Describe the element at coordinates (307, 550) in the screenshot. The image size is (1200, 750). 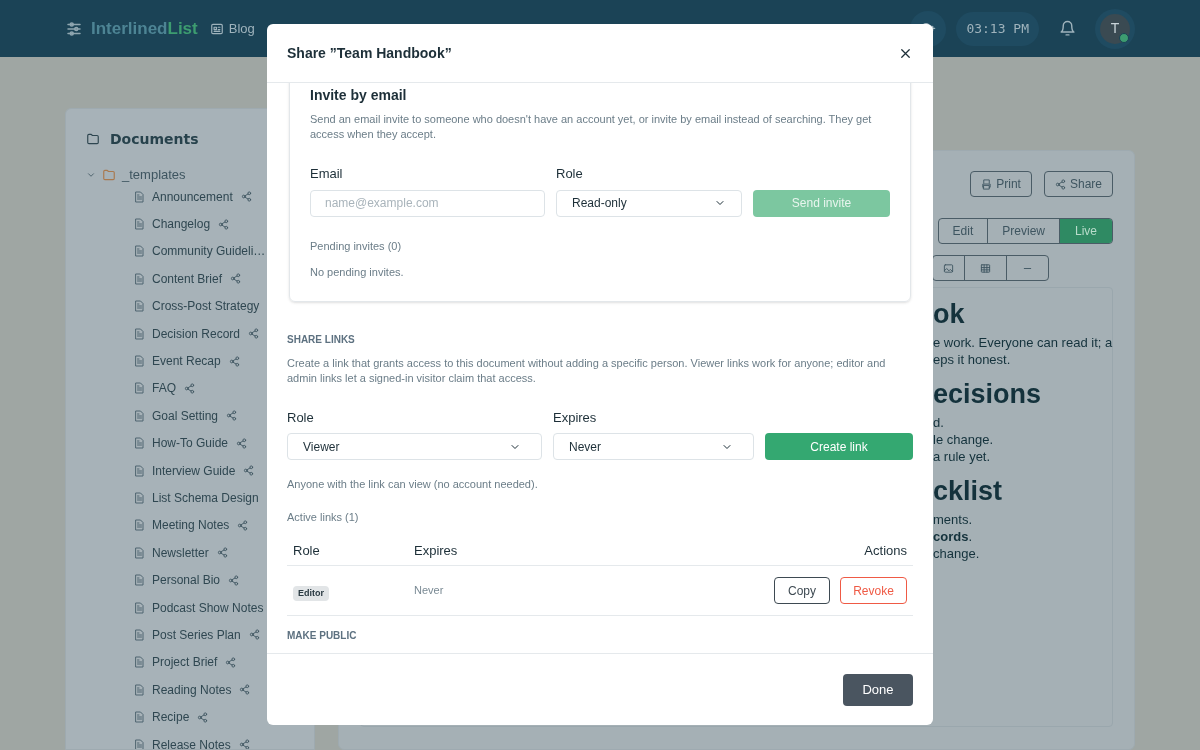
I see `column-header: Role` at that location.